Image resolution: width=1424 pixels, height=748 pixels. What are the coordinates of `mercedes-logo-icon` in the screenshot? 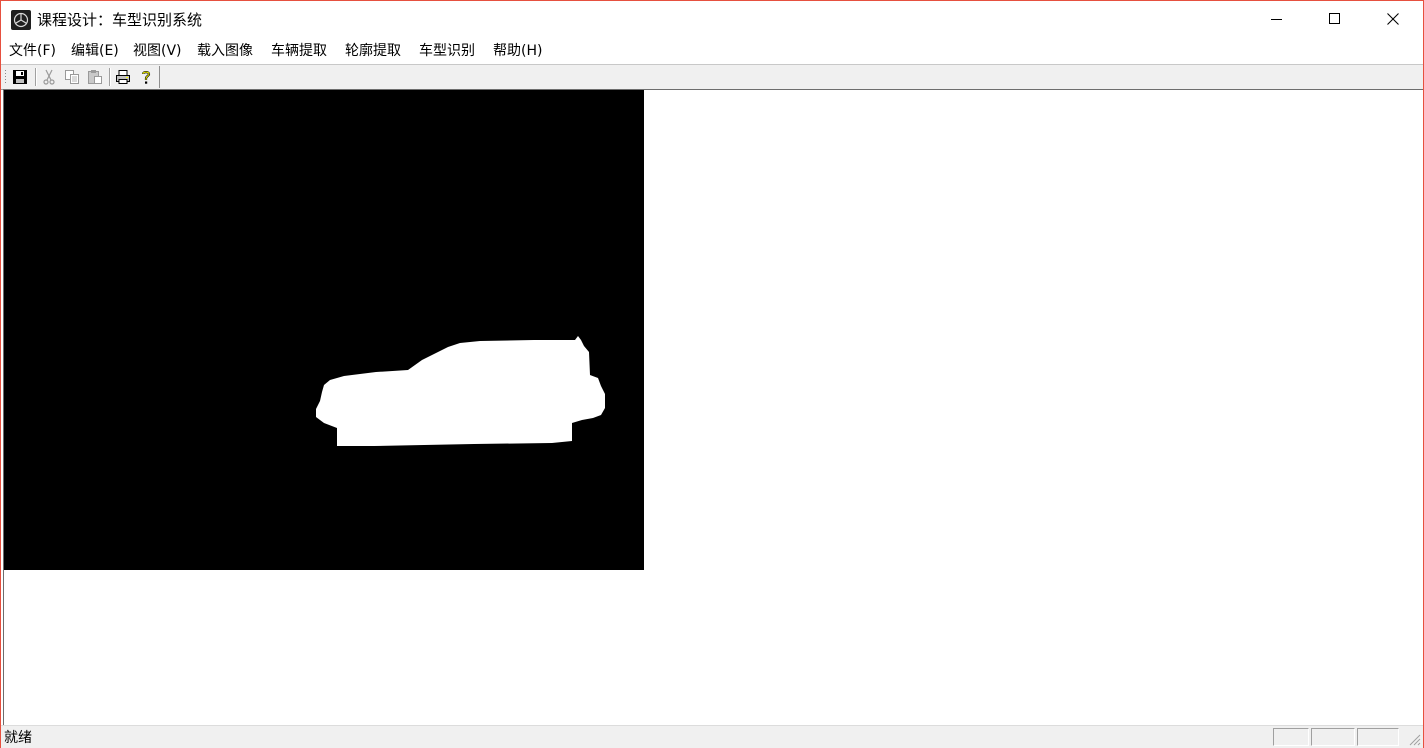 It's located at (21, 20).